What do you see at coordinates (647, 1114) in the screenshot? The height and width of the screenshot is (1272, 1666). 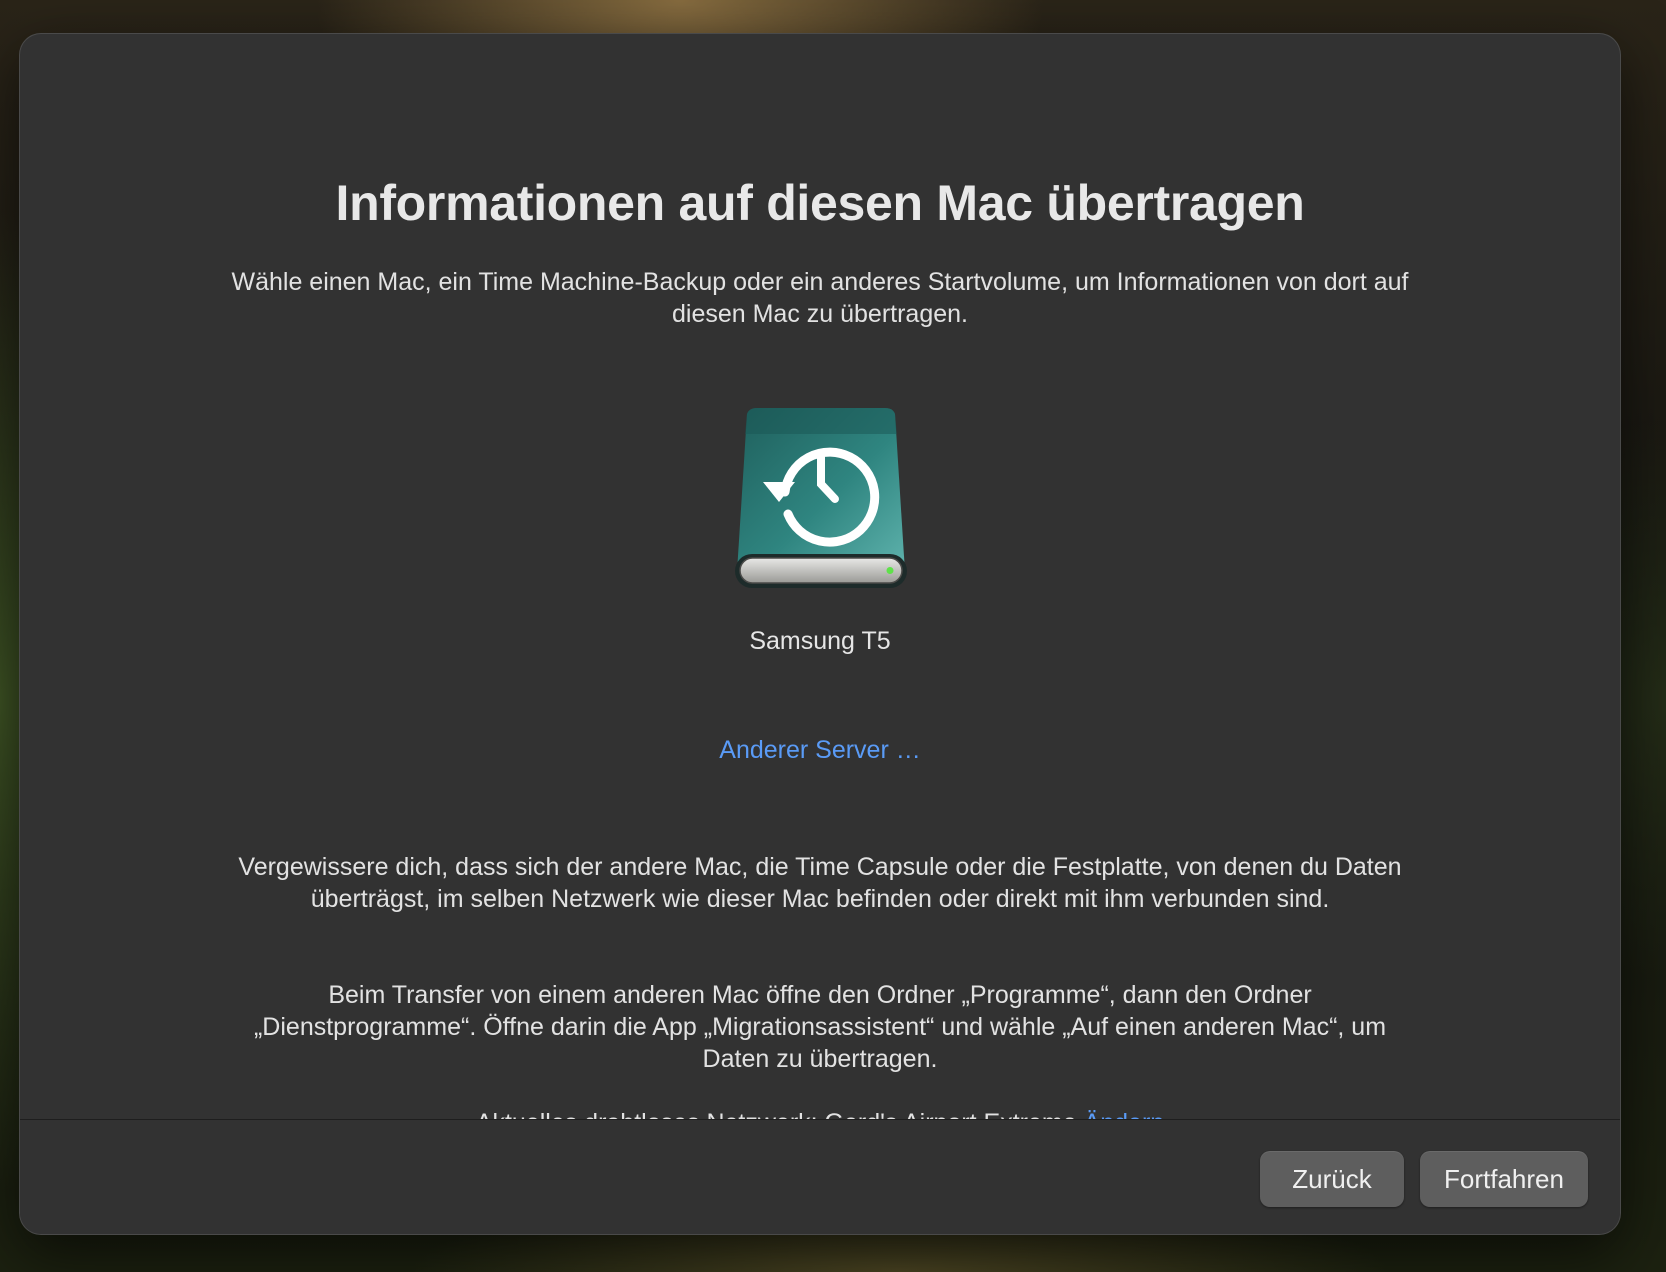 I see `network-label: Aktuelles drahtloses Netzwerk:` at bounding box center [647, 1114].